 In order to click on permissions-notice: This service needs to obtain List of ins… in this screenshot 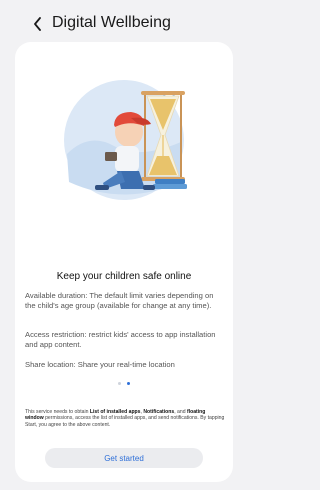, I will do `click(125, 418)`.